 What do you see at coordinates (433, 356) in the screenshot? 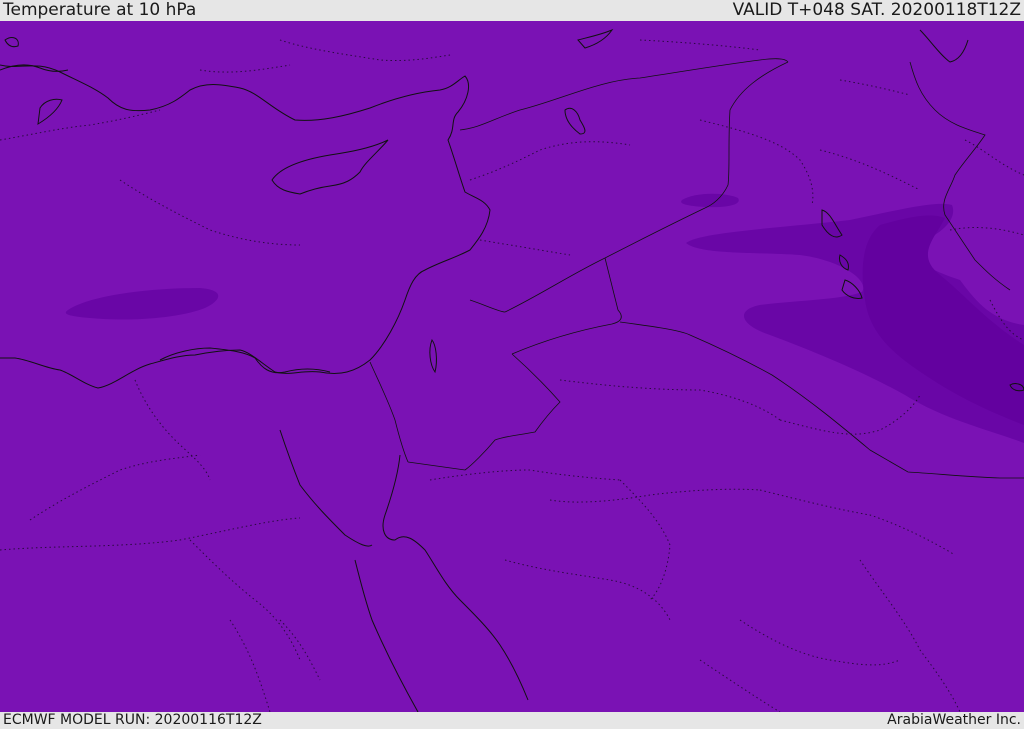
I see `dead-sea` at bounding box center [433, 356].